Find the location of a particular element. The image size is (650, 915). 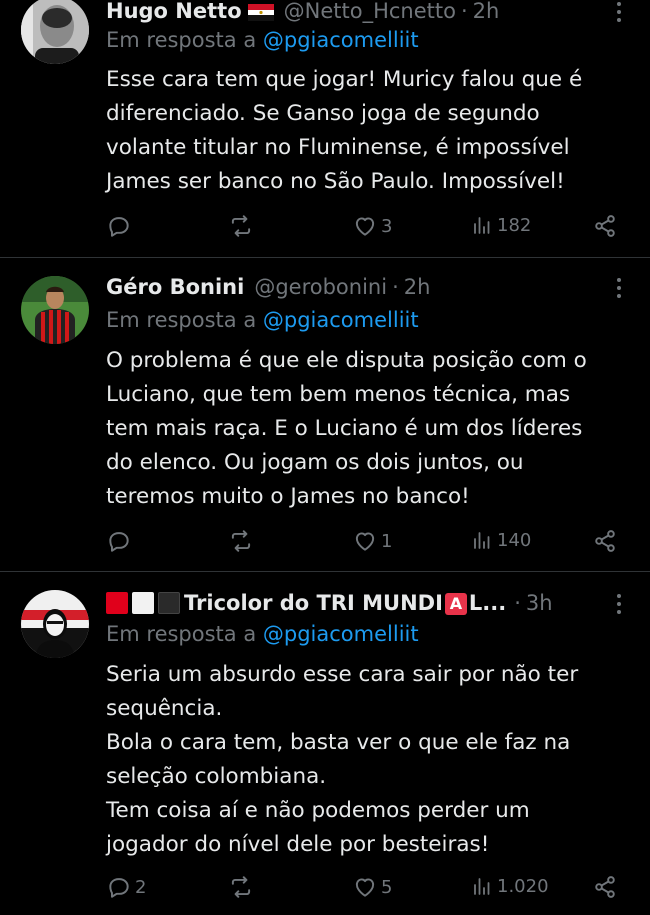

red-square-emoji is located at coordinates (117, 603).